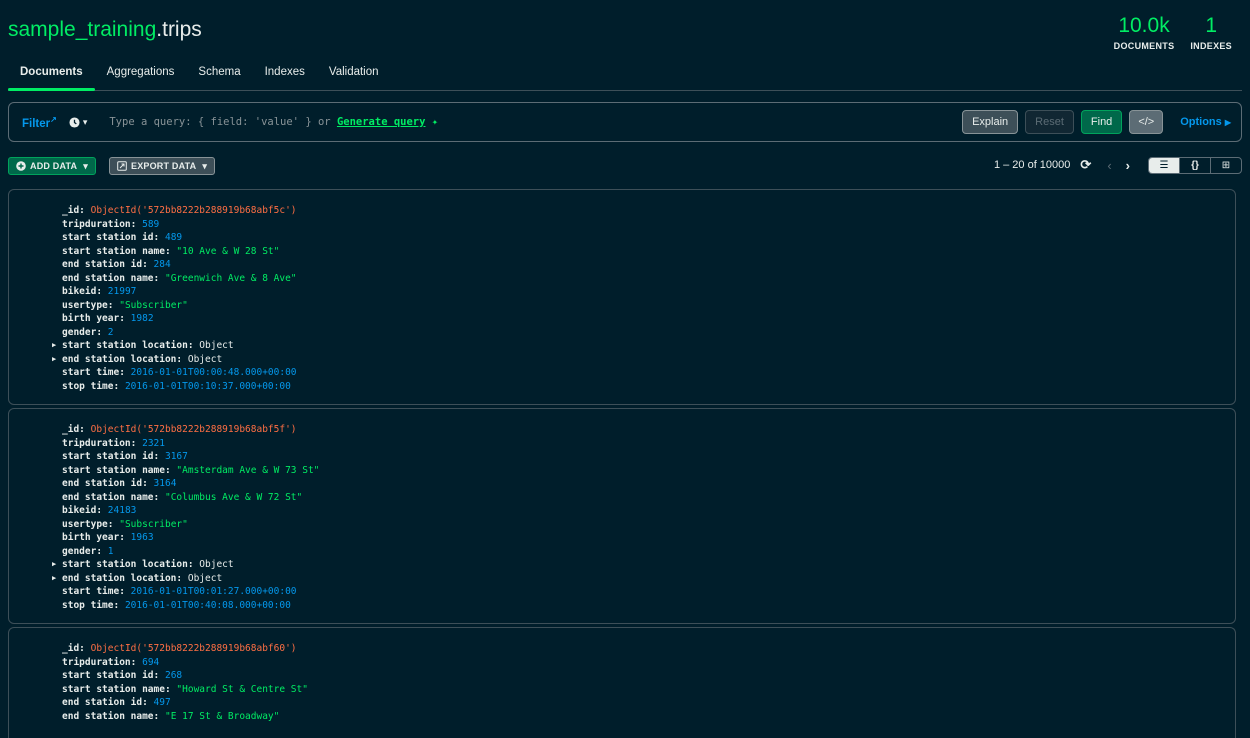  I want to click on curly-braces-icon: {}, so click(1195, 165).